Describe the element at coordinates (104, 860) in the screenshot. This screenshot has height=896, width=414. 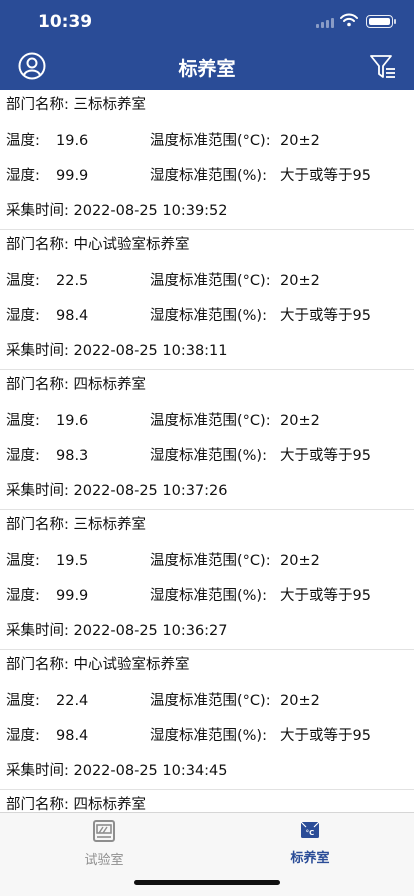
I see `tab-lab-label: 试验室` at that location.